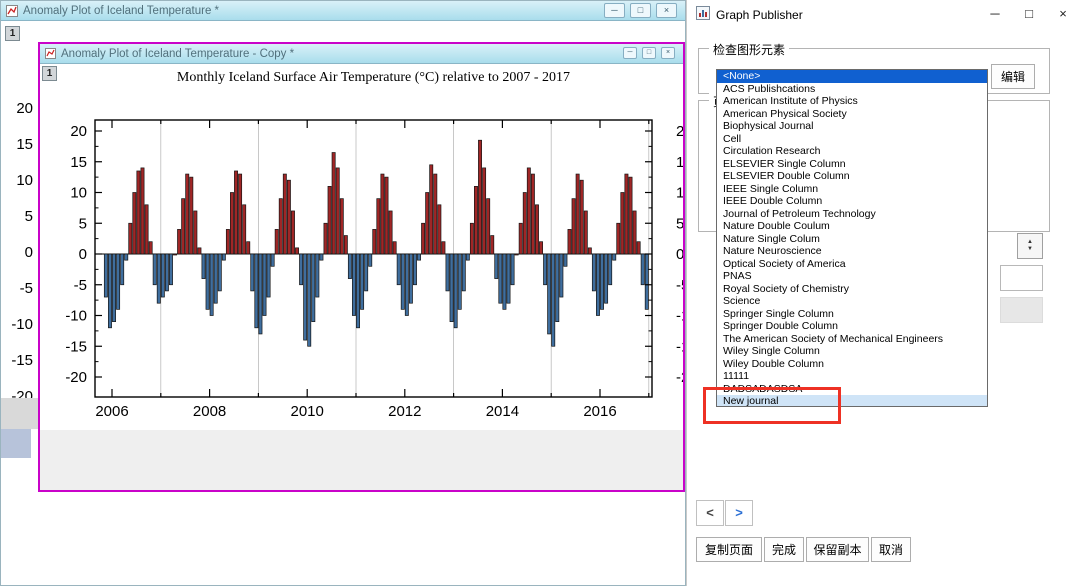 This screenshot has width=1080, height=586. Describe the element at coordinates (759, 15) in the screenshot. I see `publisher-title: Graph Publisher` at that location.